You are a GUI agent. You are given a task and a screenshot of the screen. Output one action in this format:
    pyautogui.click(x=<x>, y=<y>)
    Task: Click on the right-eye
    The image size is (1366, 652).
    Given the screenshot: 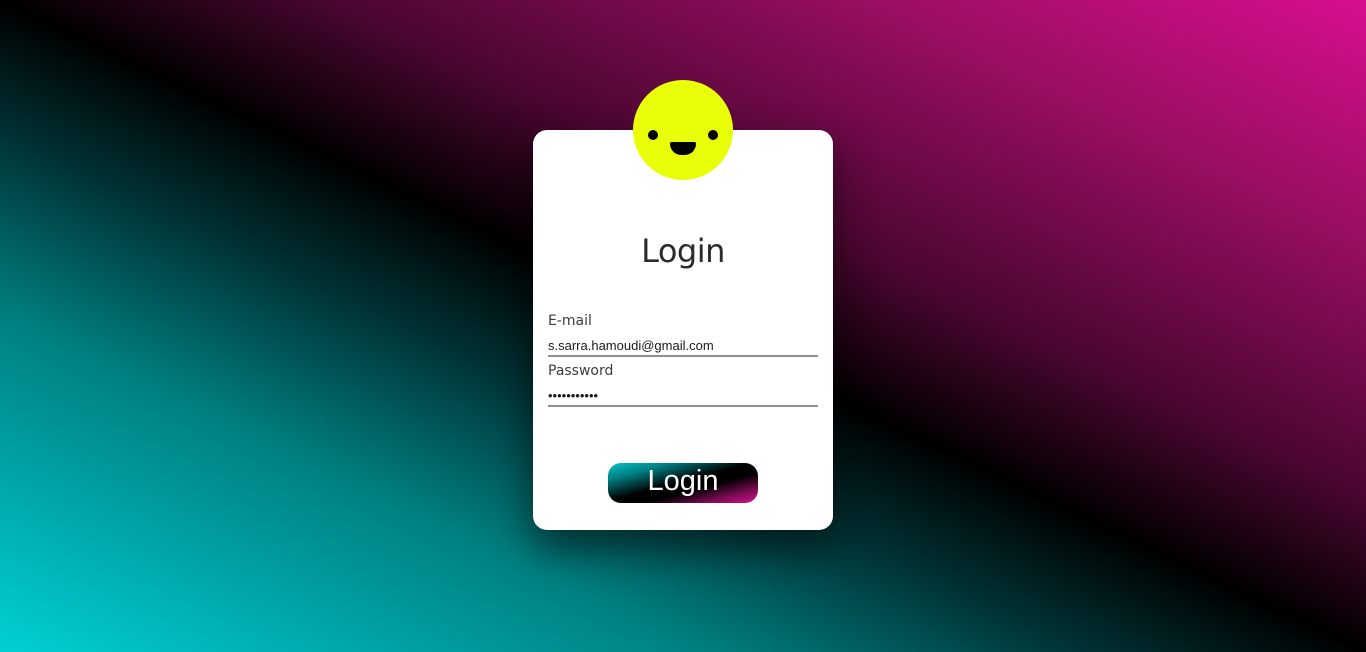 What is the action you would take?
    pyautogui.click(x=713, y=135)
    